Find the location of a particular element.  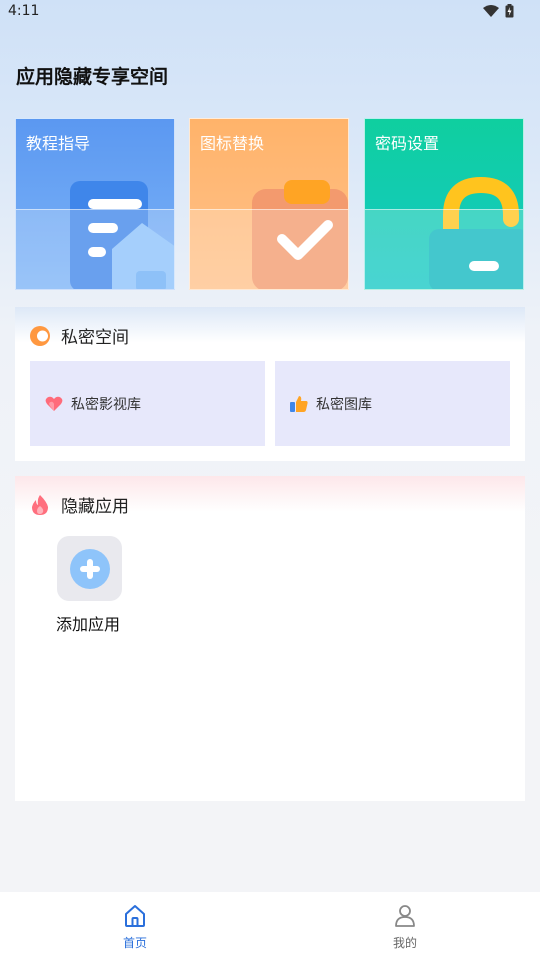

wifi-icon is located at coordinates (491, 11).